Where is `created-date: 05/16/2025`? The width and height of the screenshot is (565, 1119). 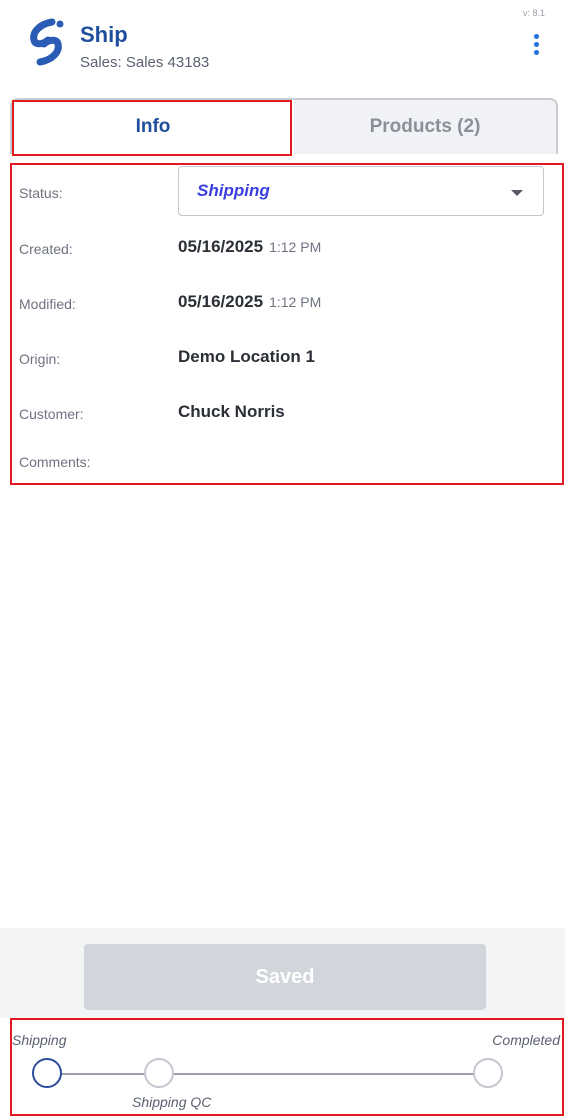
created-date: 05/16/2025 is located at coordinates (221, 246).